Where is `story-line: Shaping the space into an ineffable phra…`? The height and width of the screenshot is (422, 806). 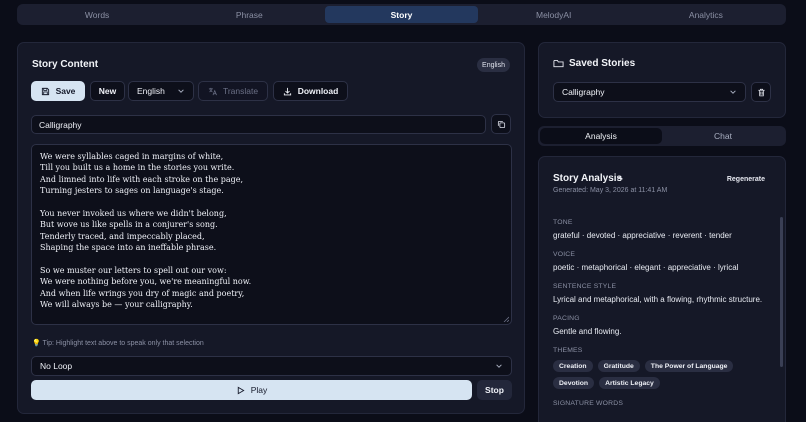 story-line: Shaping the space into an ineffable phra… is located at coordinates (128, 248).